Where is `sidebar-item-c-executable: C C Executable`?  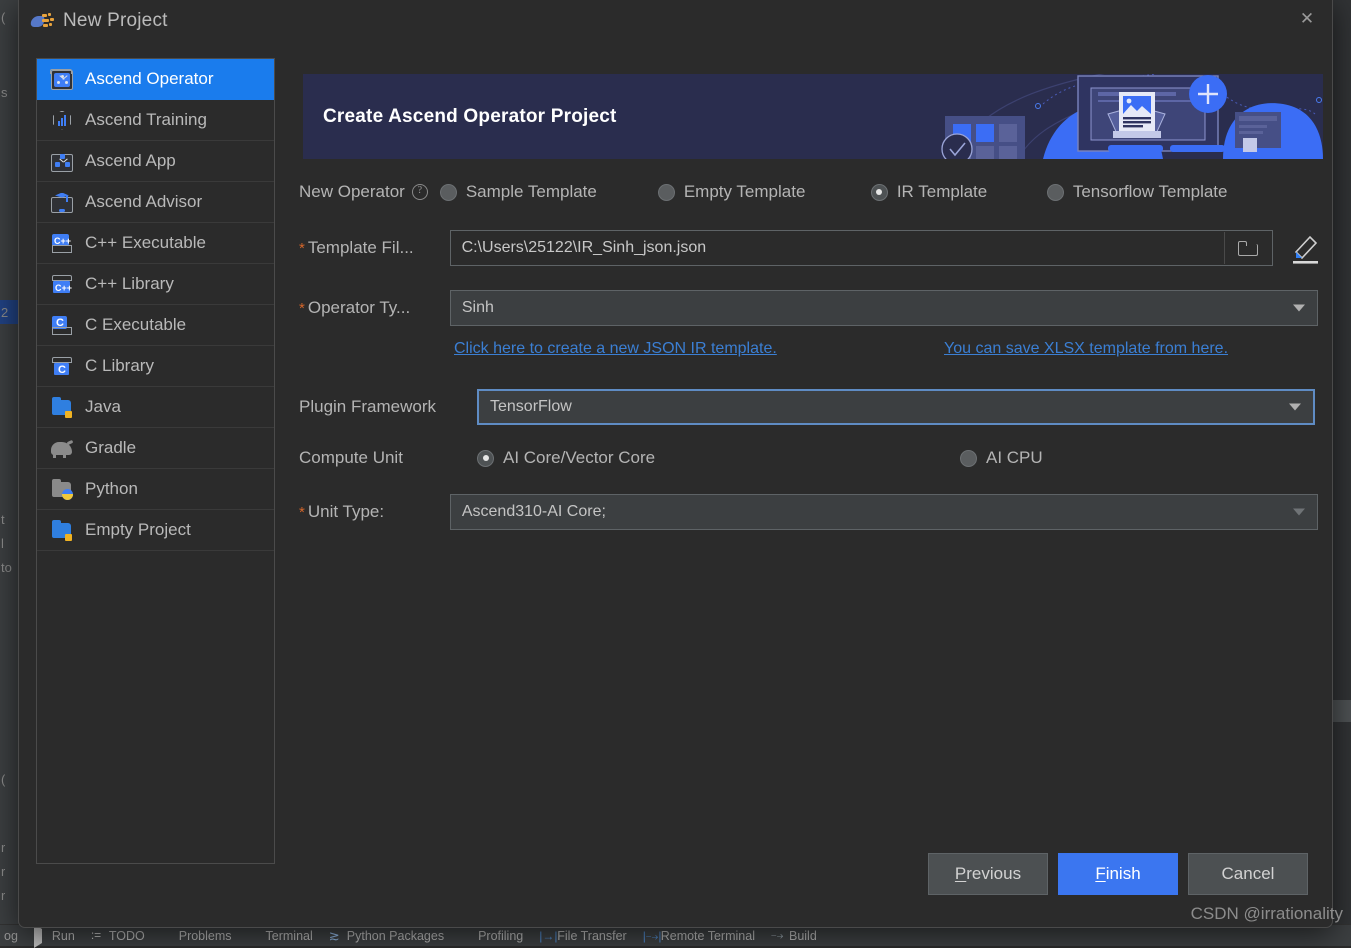 sidebar-item-c-executable: C C Executable is located at coordinates (155, 325).